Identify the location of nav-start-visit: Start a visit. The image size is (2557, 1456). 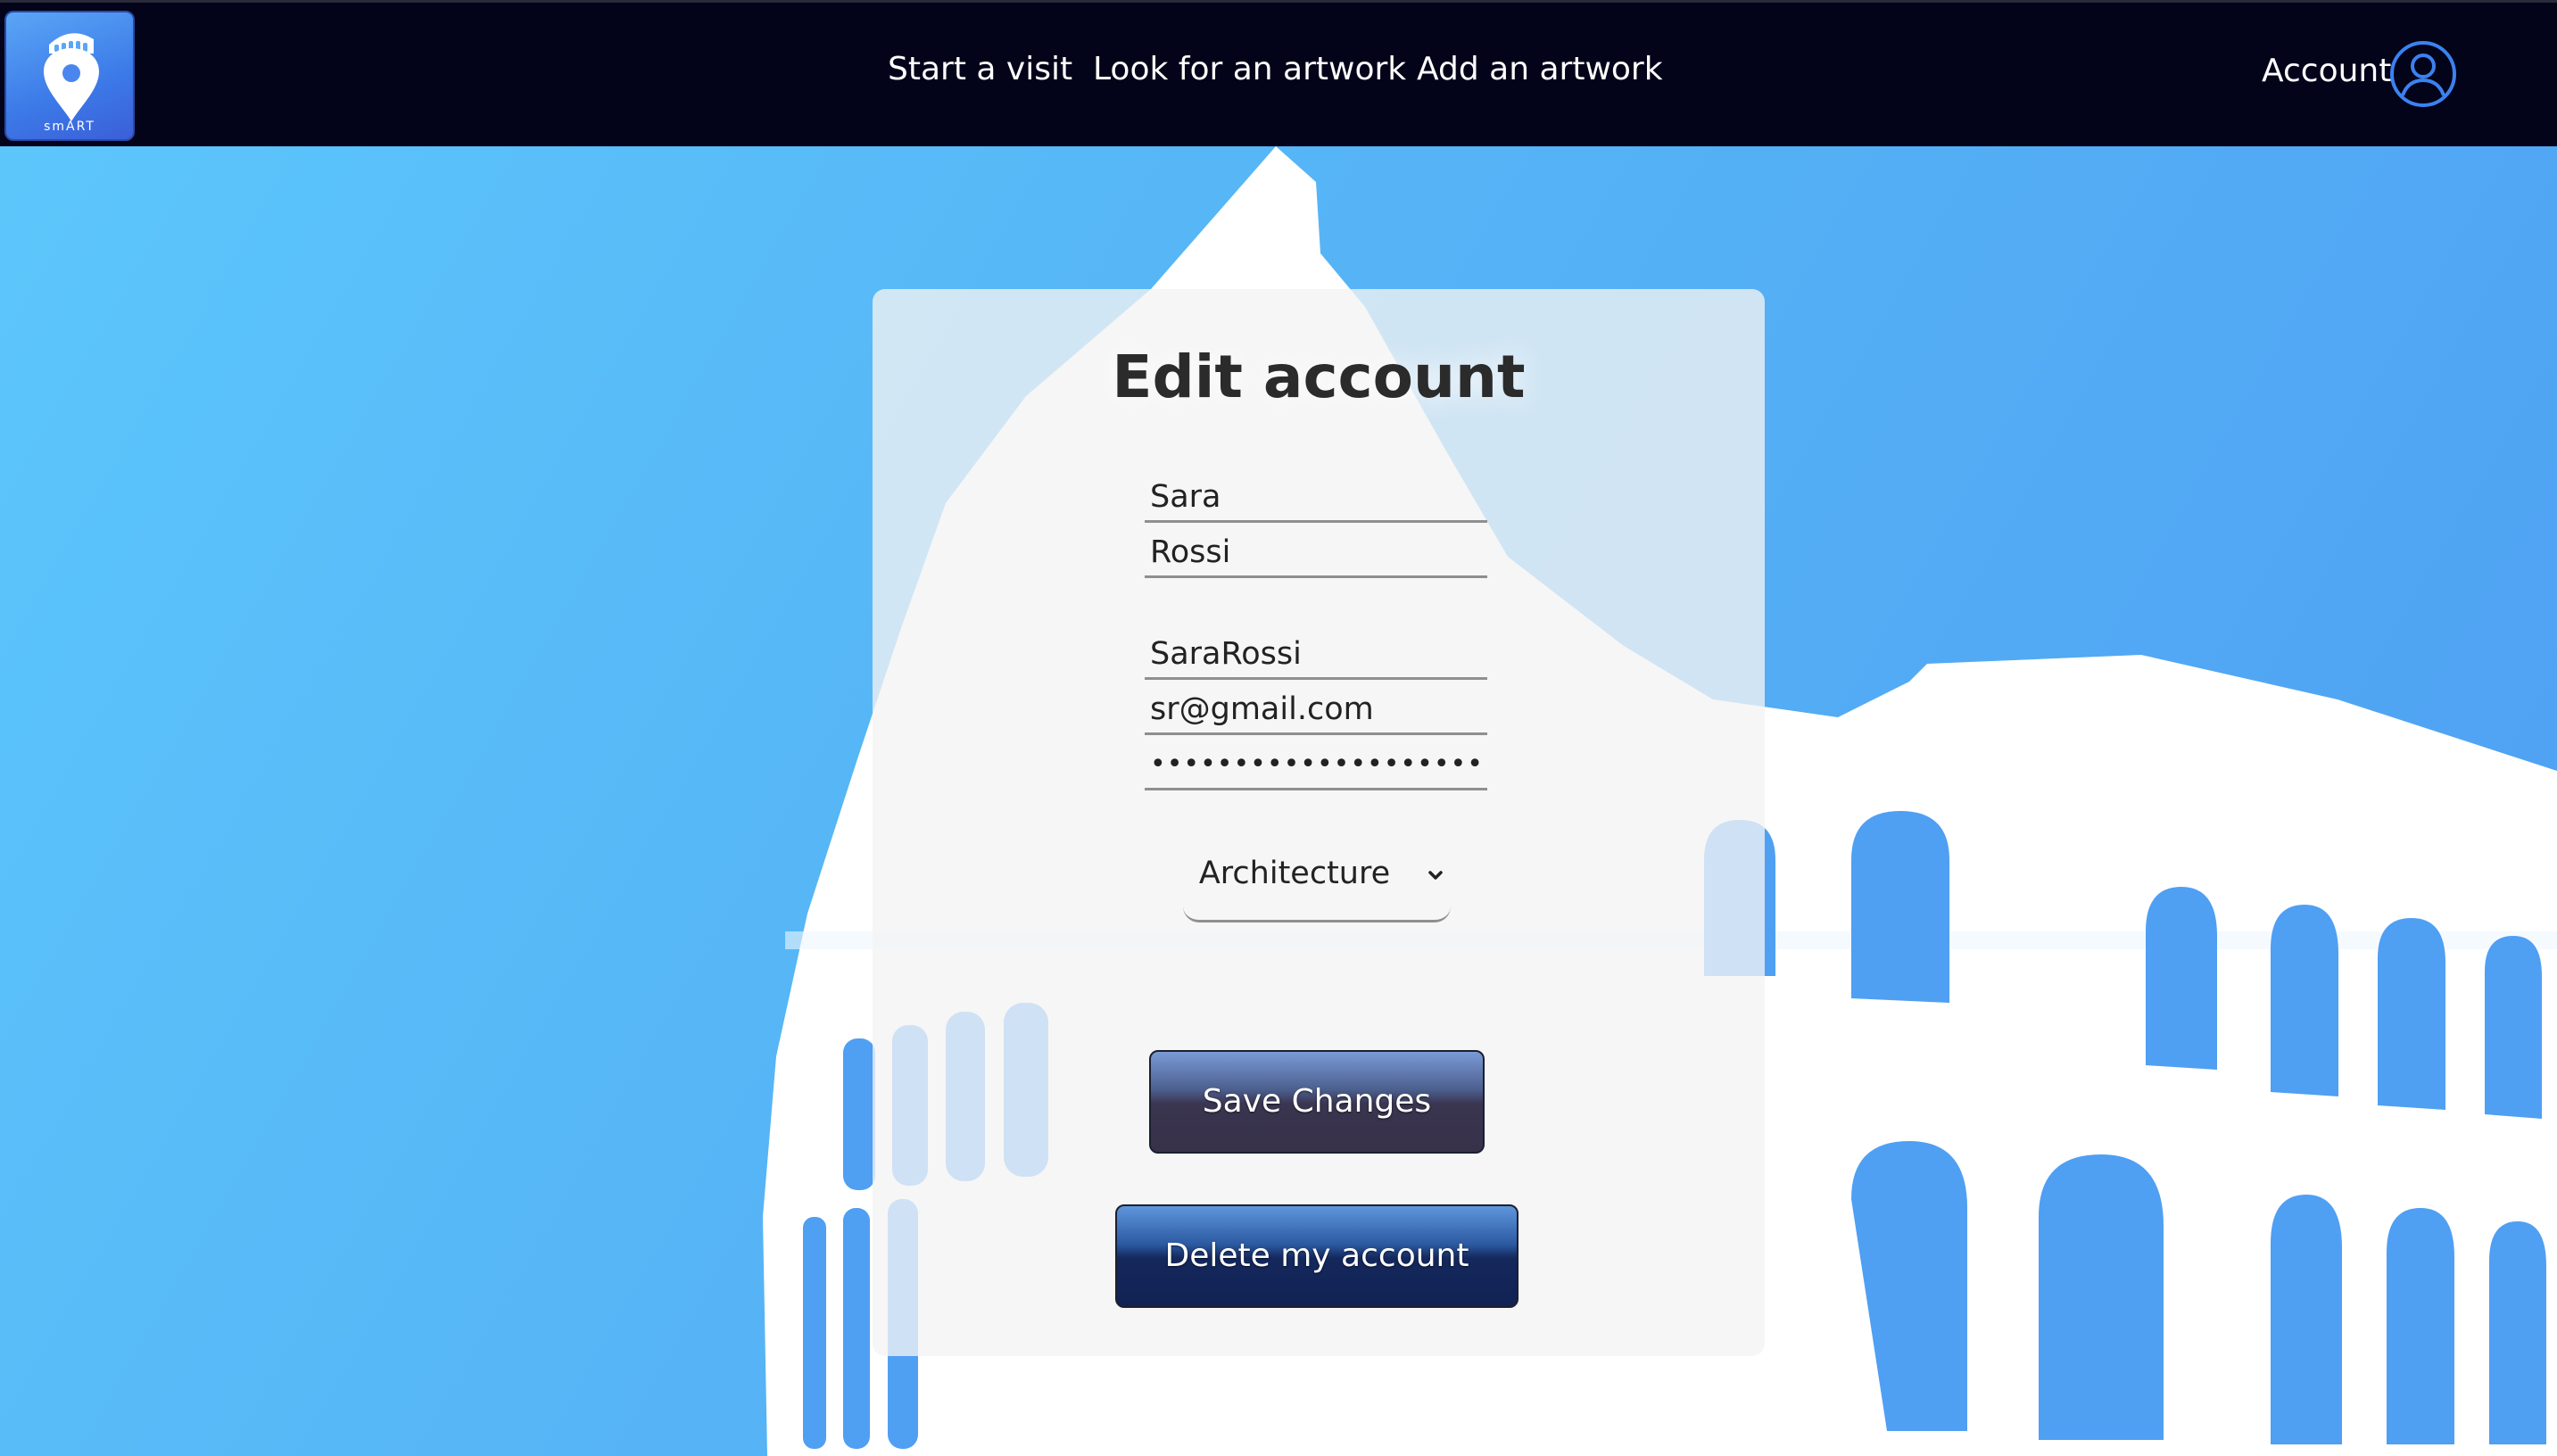
(980, 70).